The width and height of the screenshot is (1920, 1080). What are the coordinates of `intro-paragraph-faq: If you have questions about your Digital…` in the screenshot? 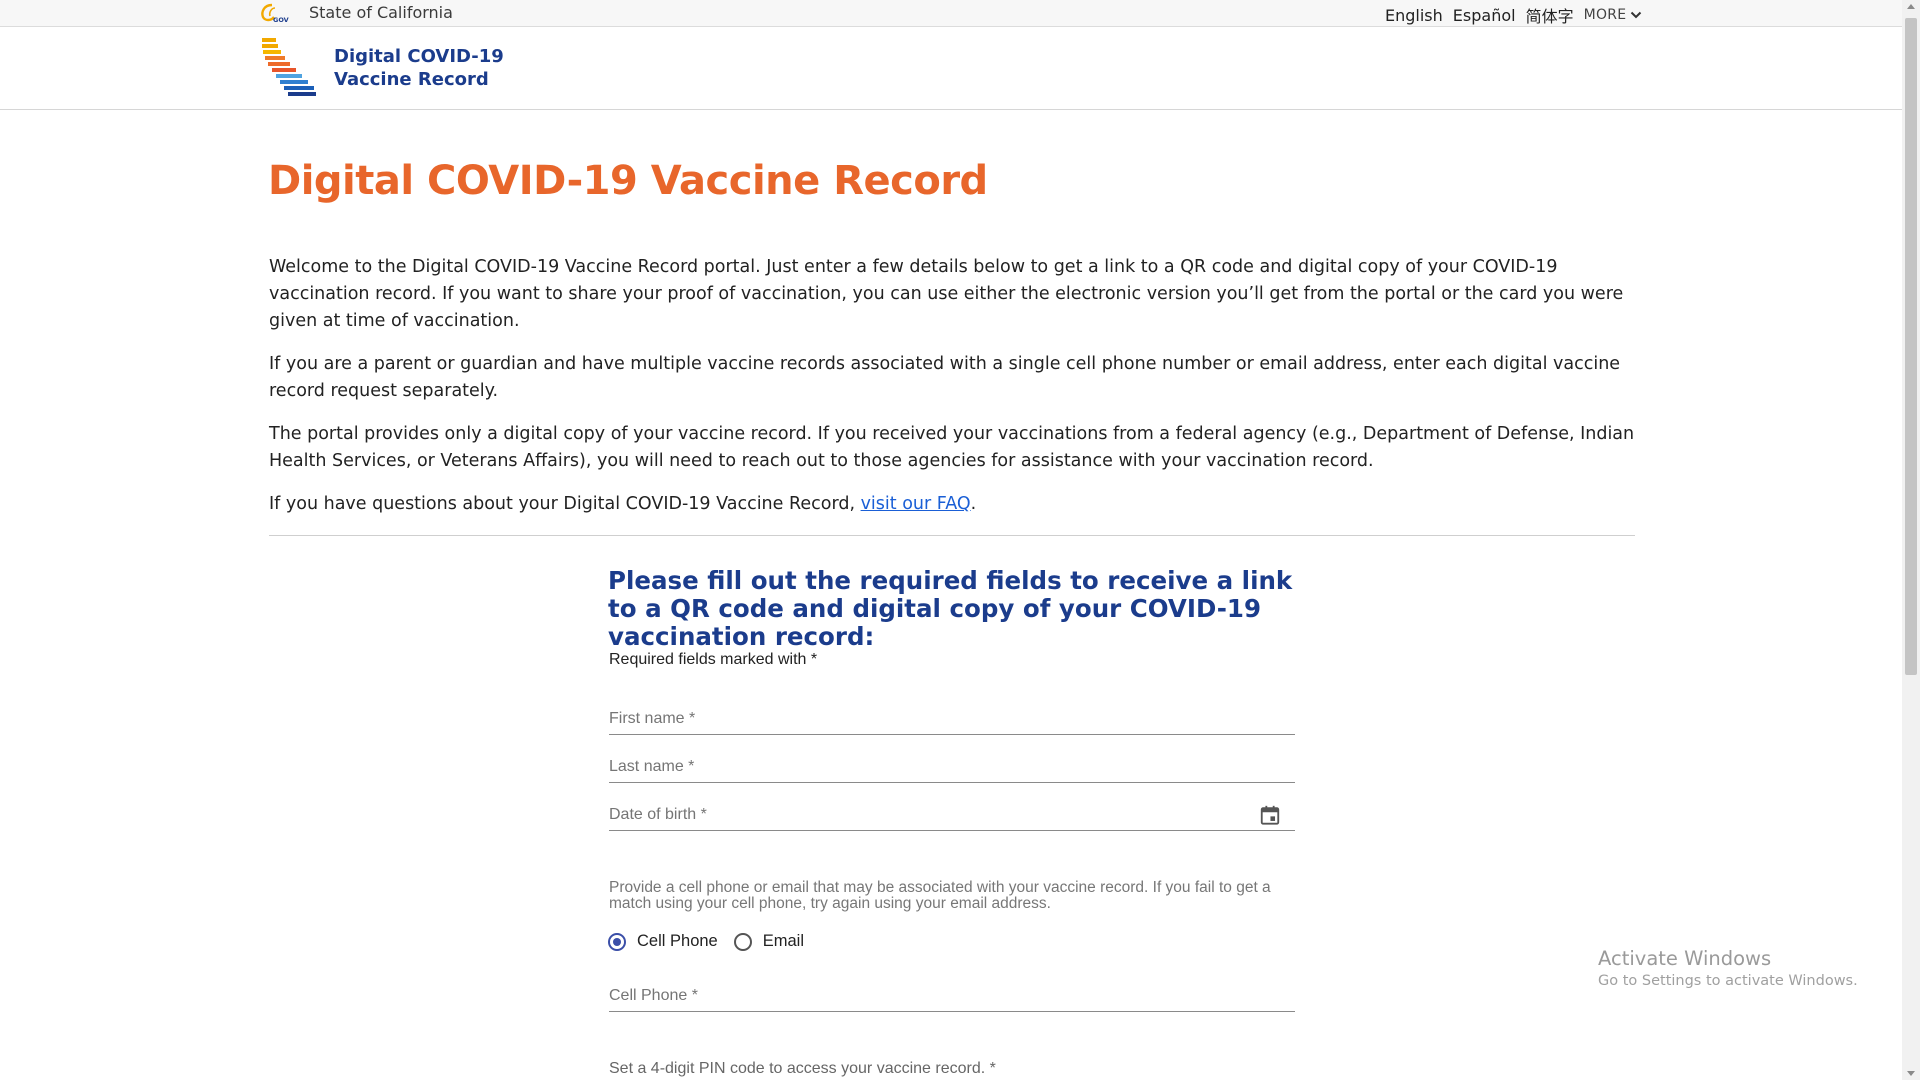 It's located at (952, 504).